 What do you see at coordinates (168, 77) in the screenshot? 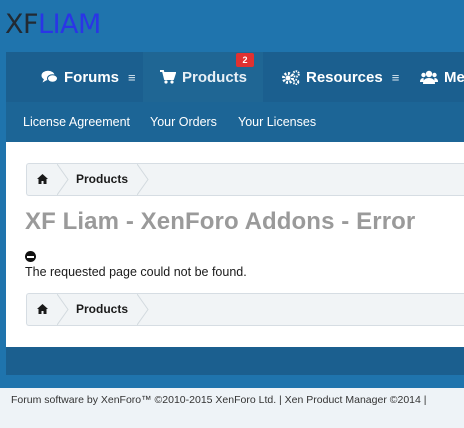
I see `cart-icon` at bounding box center [168, 77].